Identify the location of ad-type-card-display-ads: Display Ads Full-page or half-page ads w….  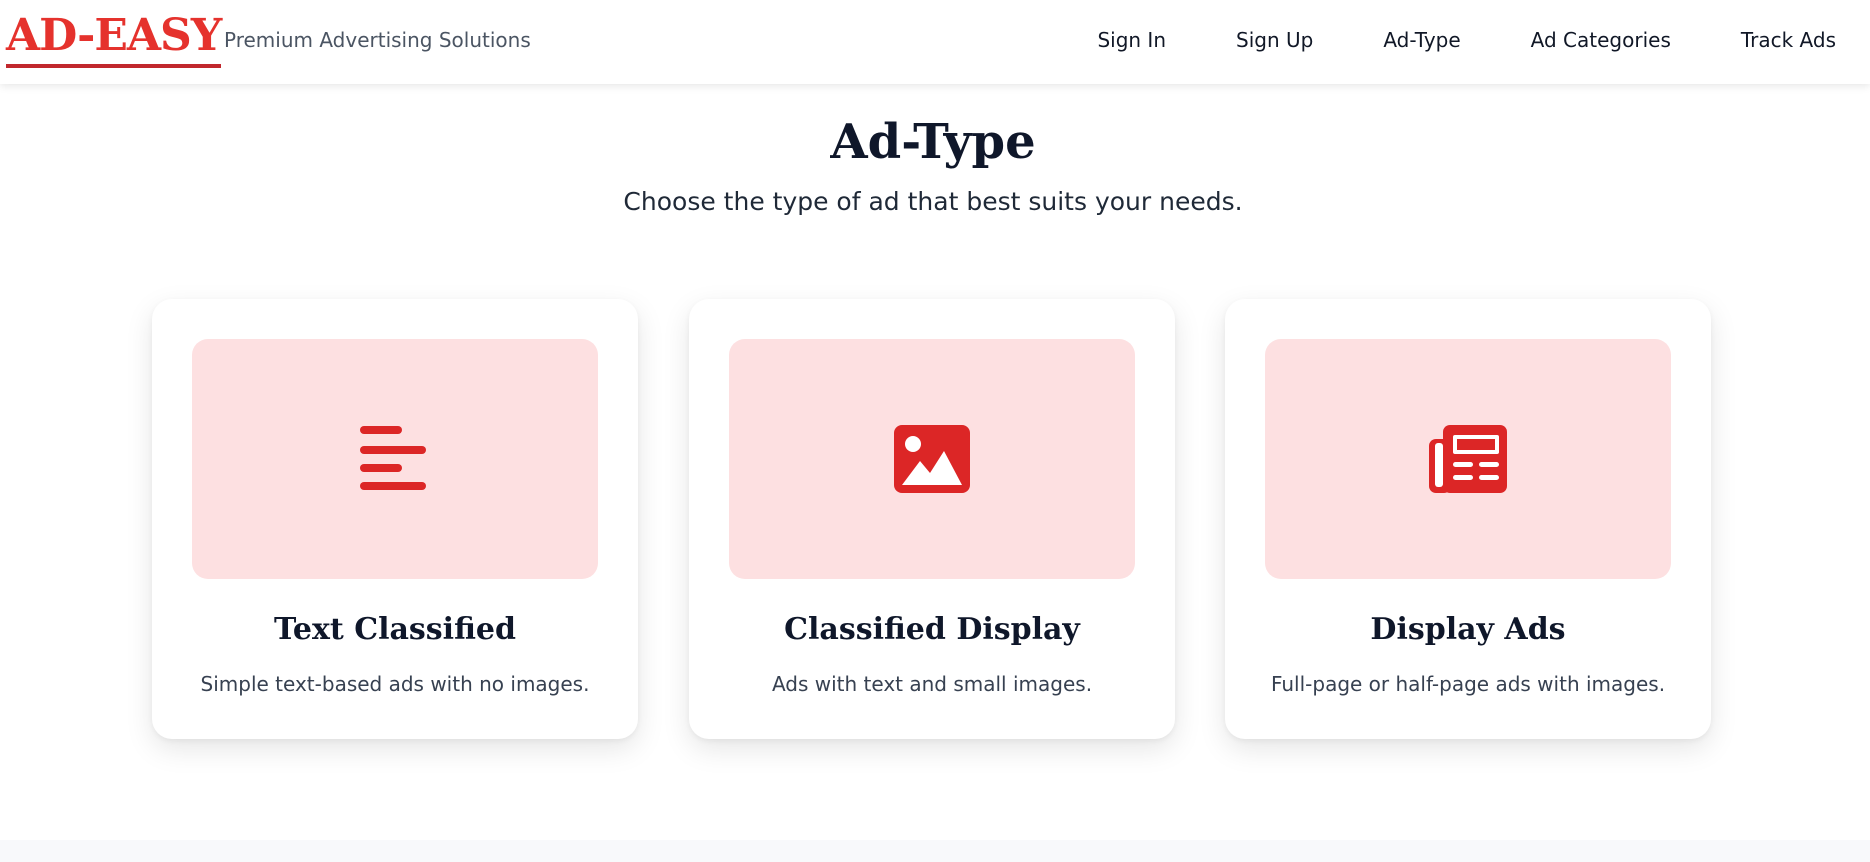
(1468, 519).